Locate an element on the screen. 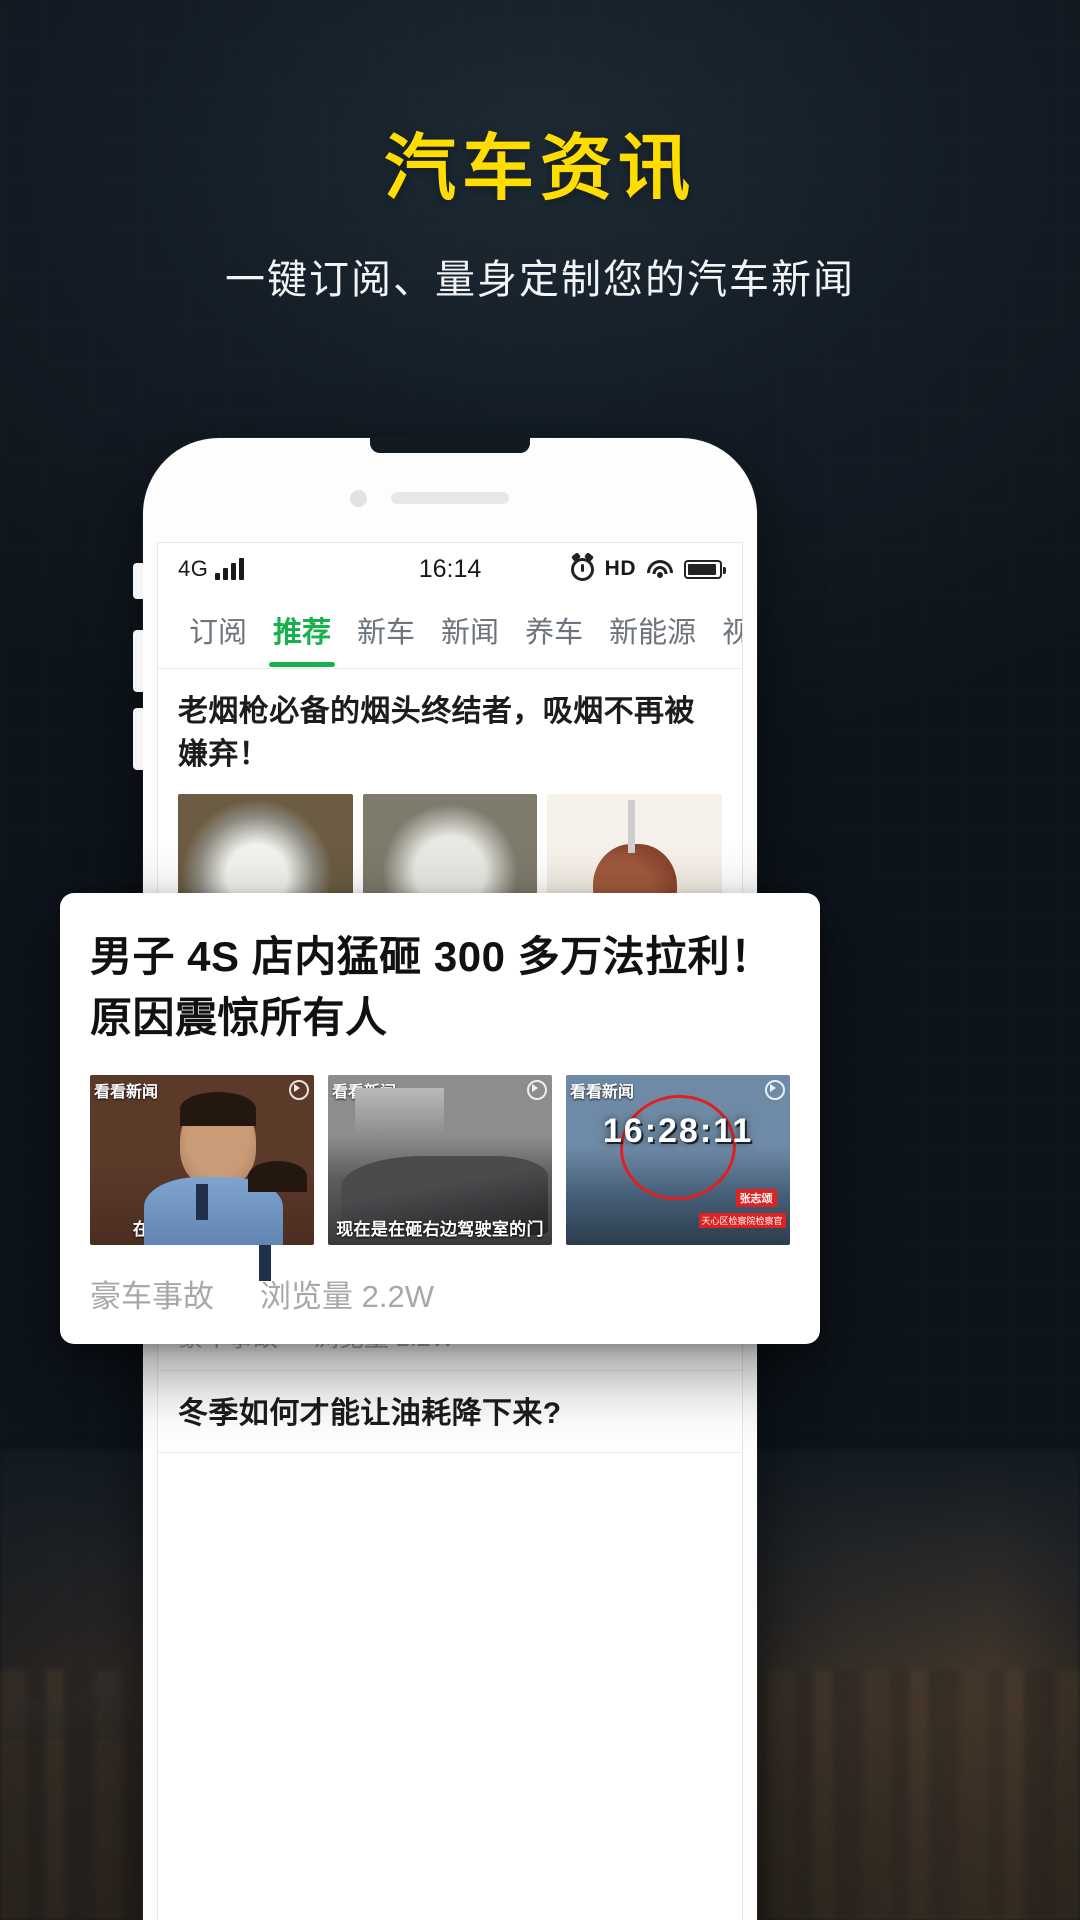 Image resolution: width=1080 pixels, height=1920 pixels. status-bar-right: HD is located at coordinates (603, 569).